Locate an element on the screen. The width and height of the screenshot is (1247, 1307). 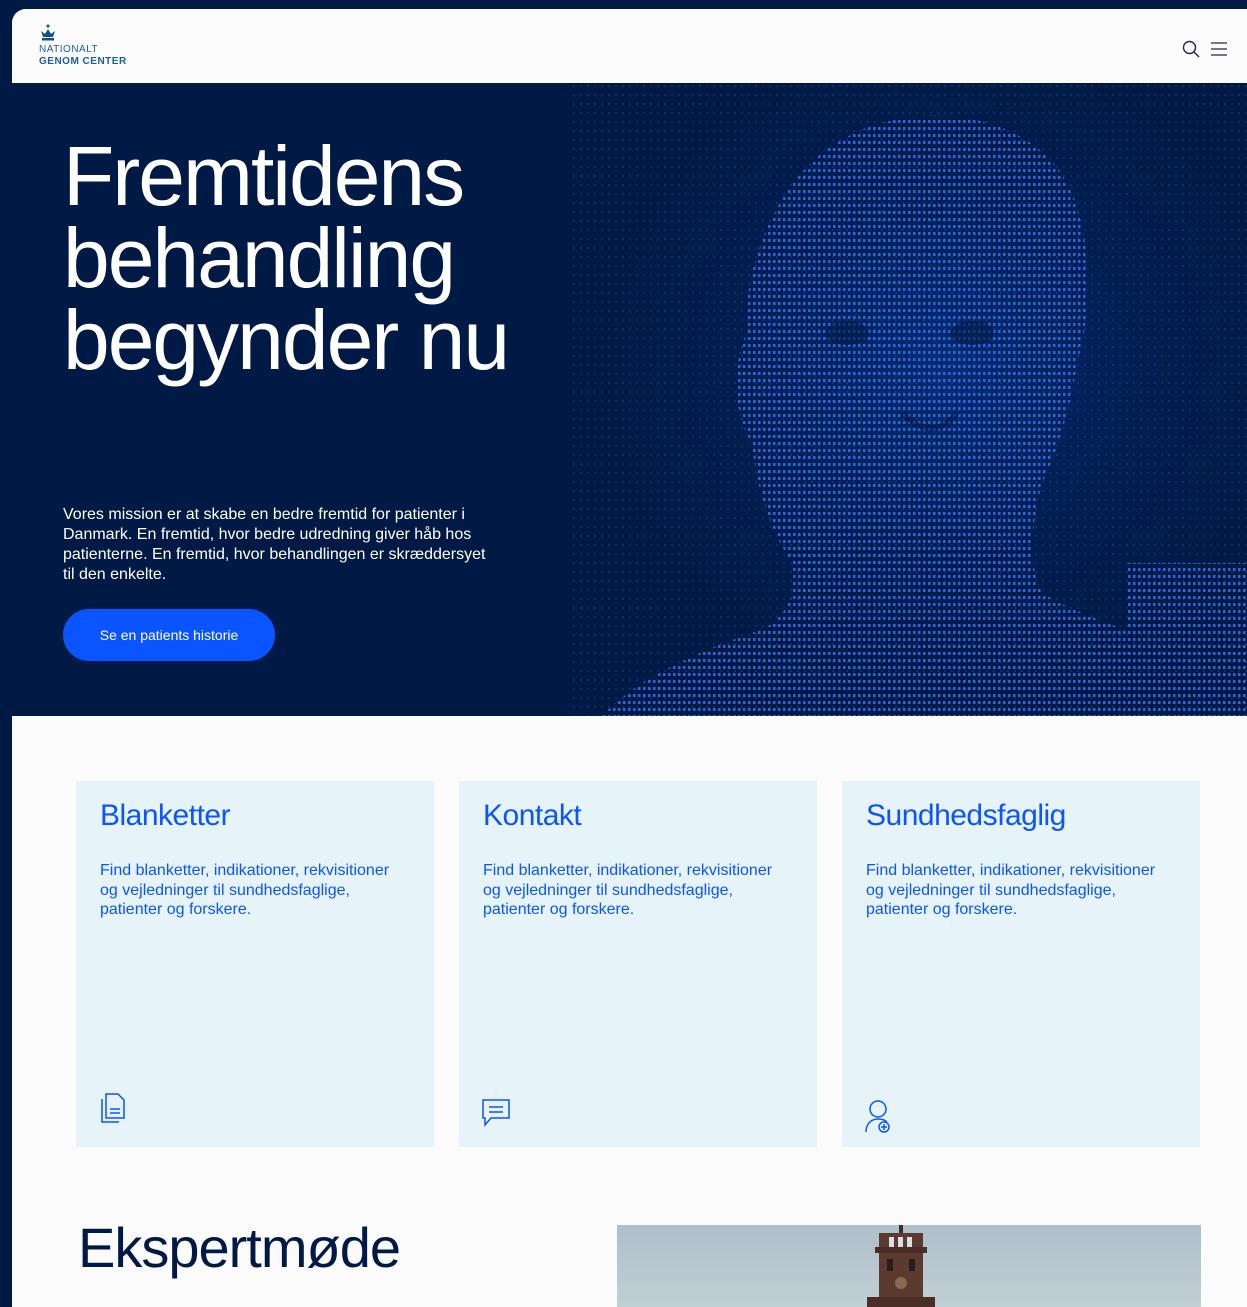
crown-icon is located at coordinates (48, 32).